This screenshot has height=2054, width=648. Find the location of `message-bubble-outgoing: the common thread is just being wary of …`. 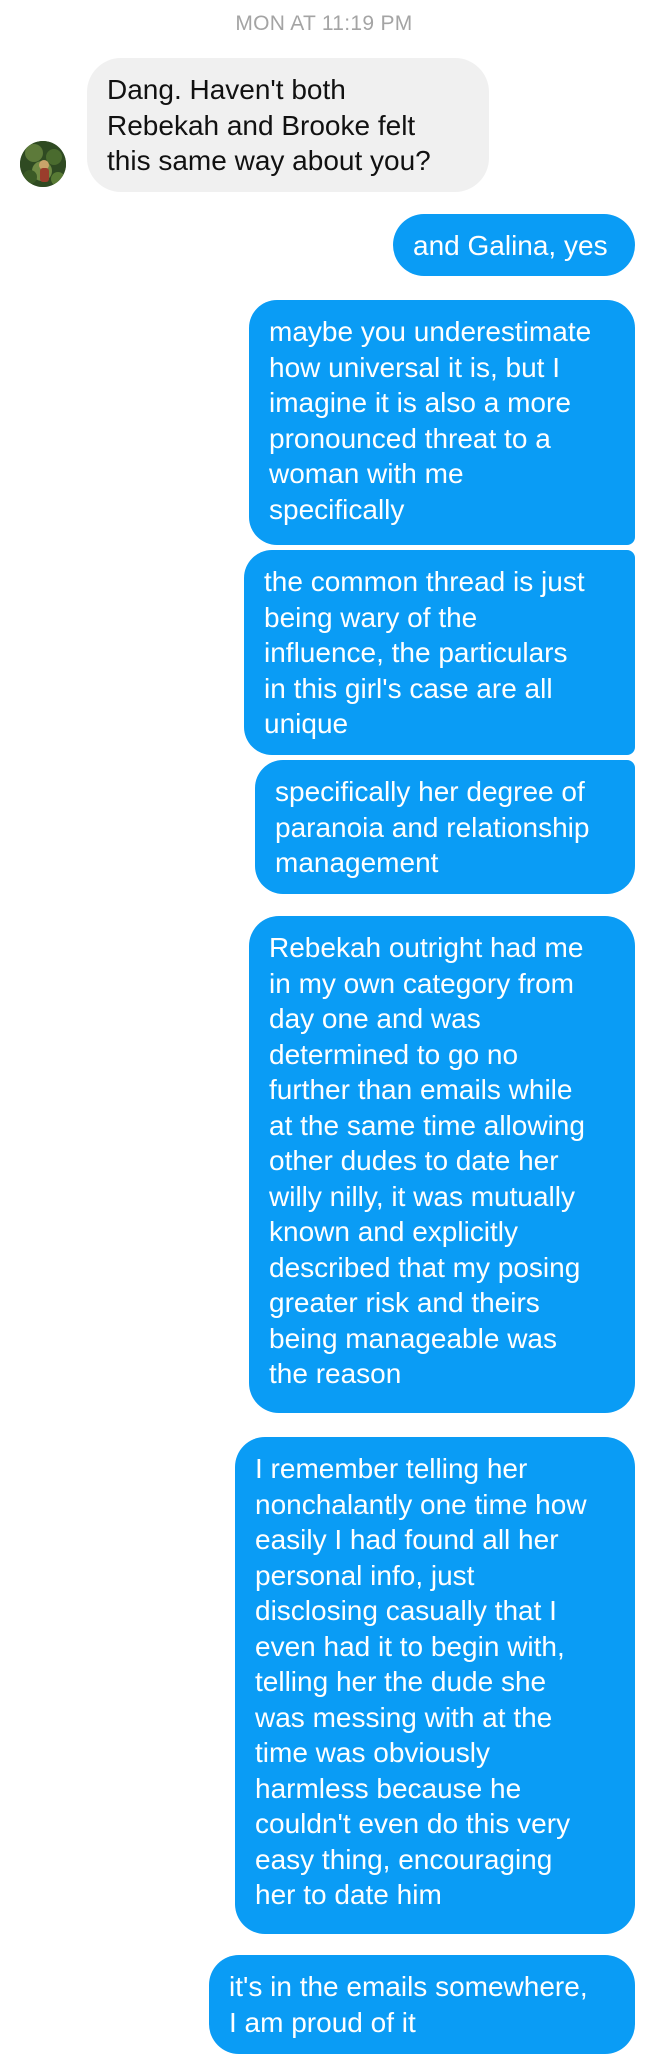

message-bubble-outgoing: the common thread is just being wary of … is located at coordinates (439, 652).